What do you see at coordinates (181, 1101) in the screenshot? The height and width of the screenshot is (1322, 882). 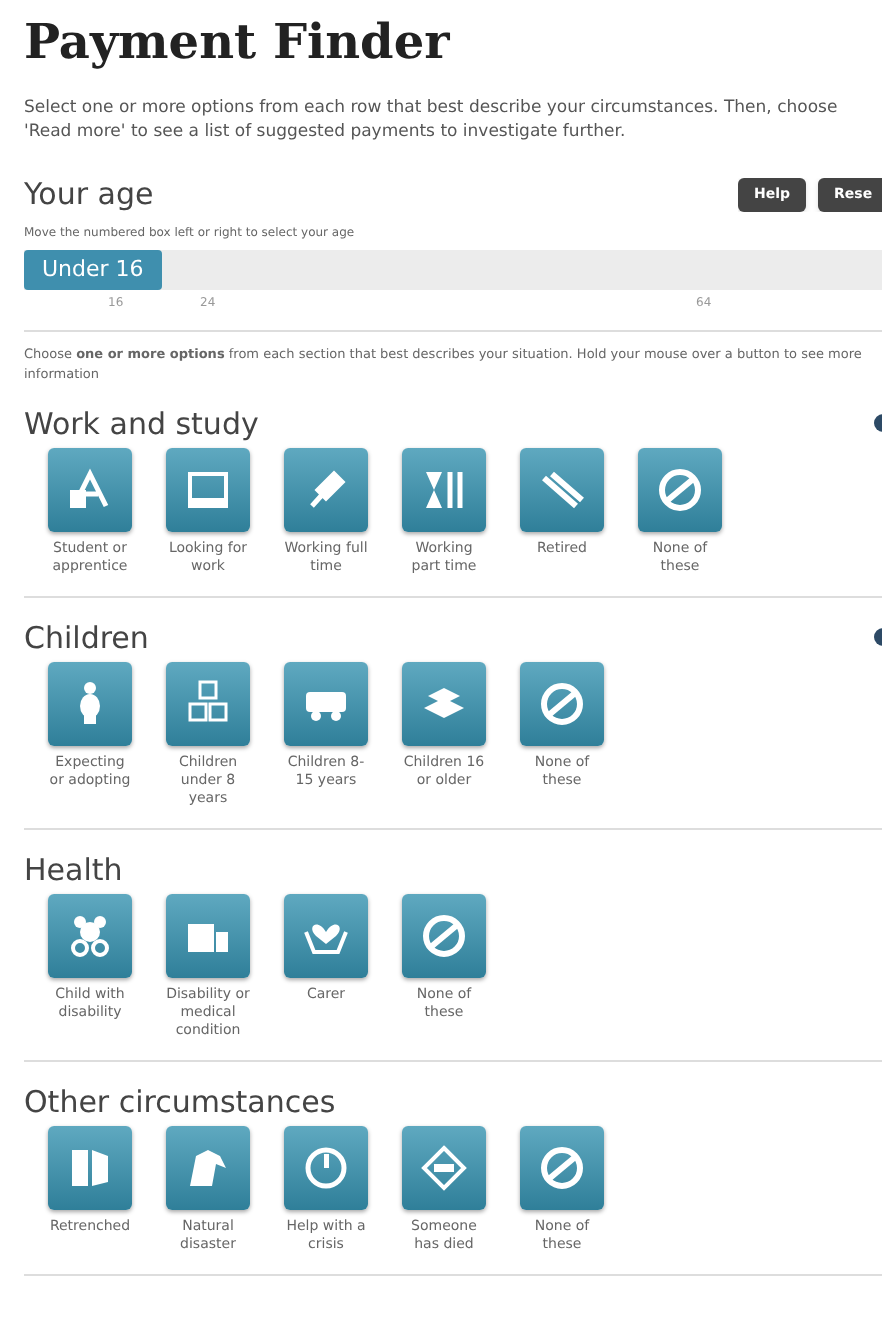 I see `section-heading: Other circumstances` at bounding box center [181, 1101].